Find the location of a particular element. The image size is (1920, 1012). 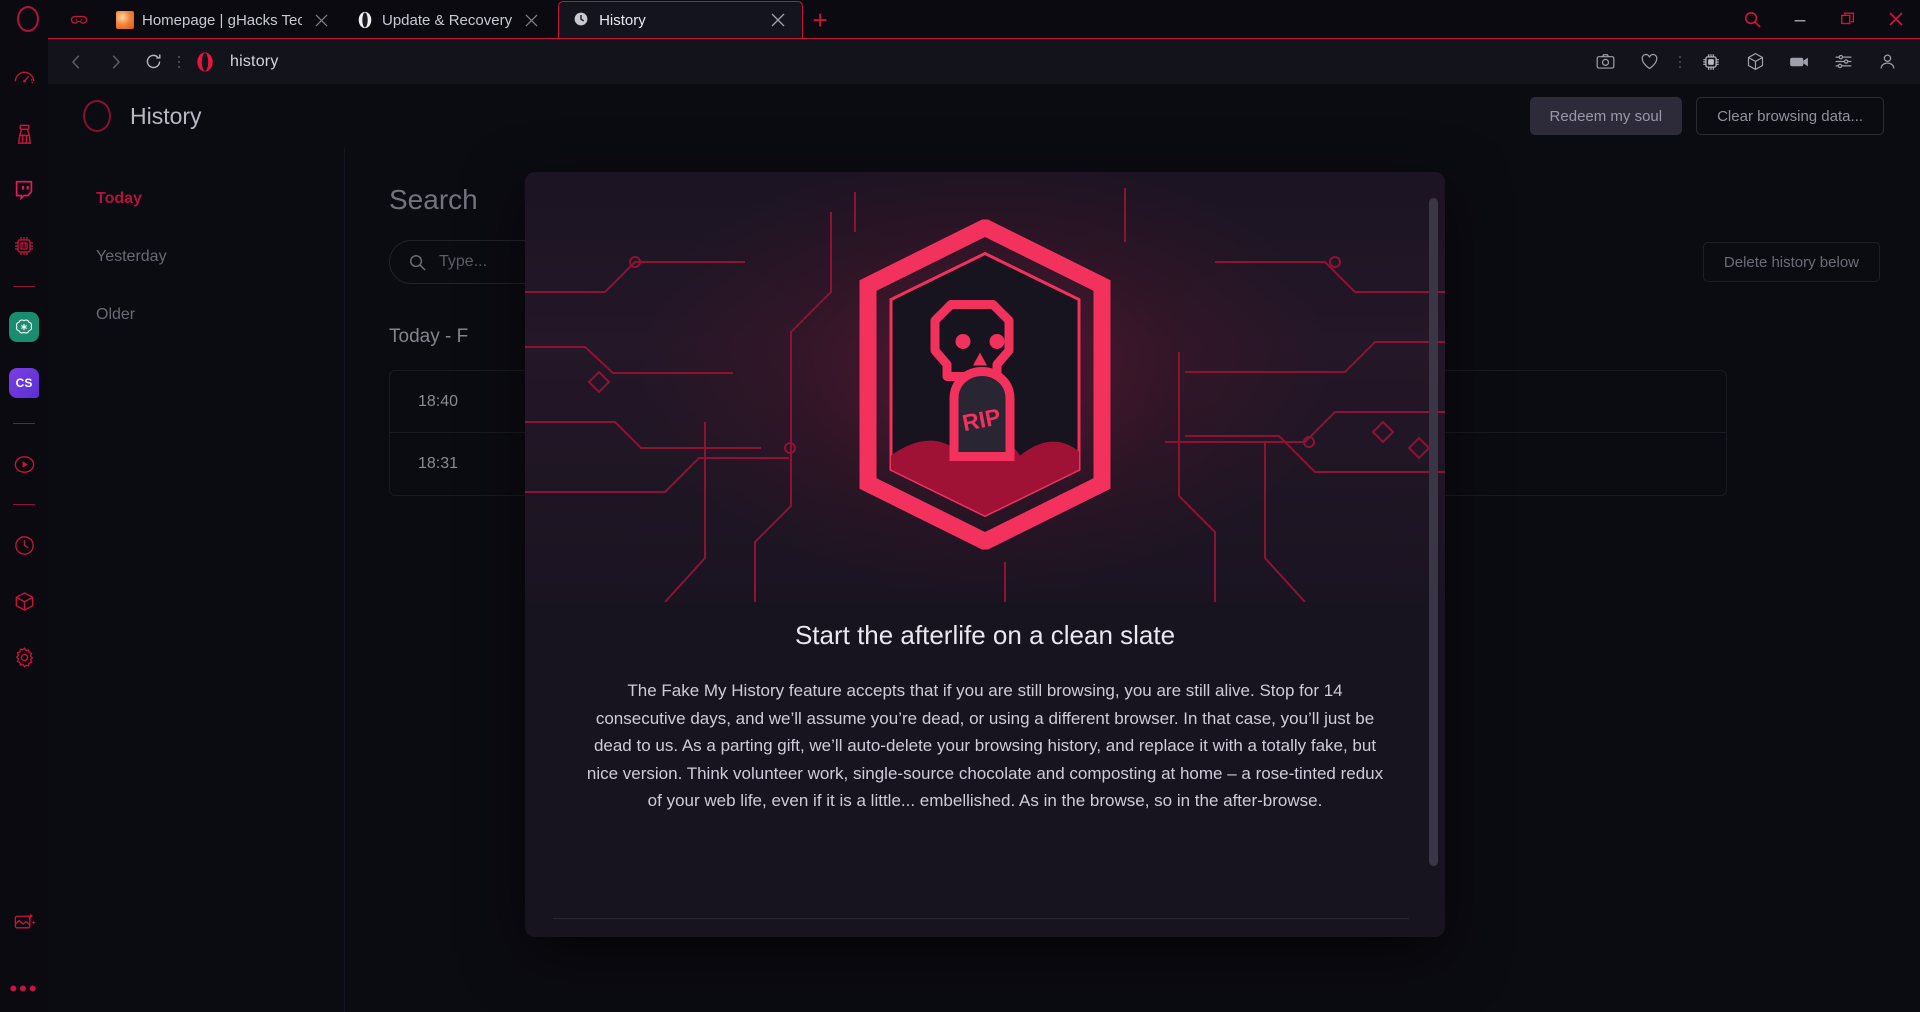

sidebar-item-cs: CS is located at coordinates (24, 383).